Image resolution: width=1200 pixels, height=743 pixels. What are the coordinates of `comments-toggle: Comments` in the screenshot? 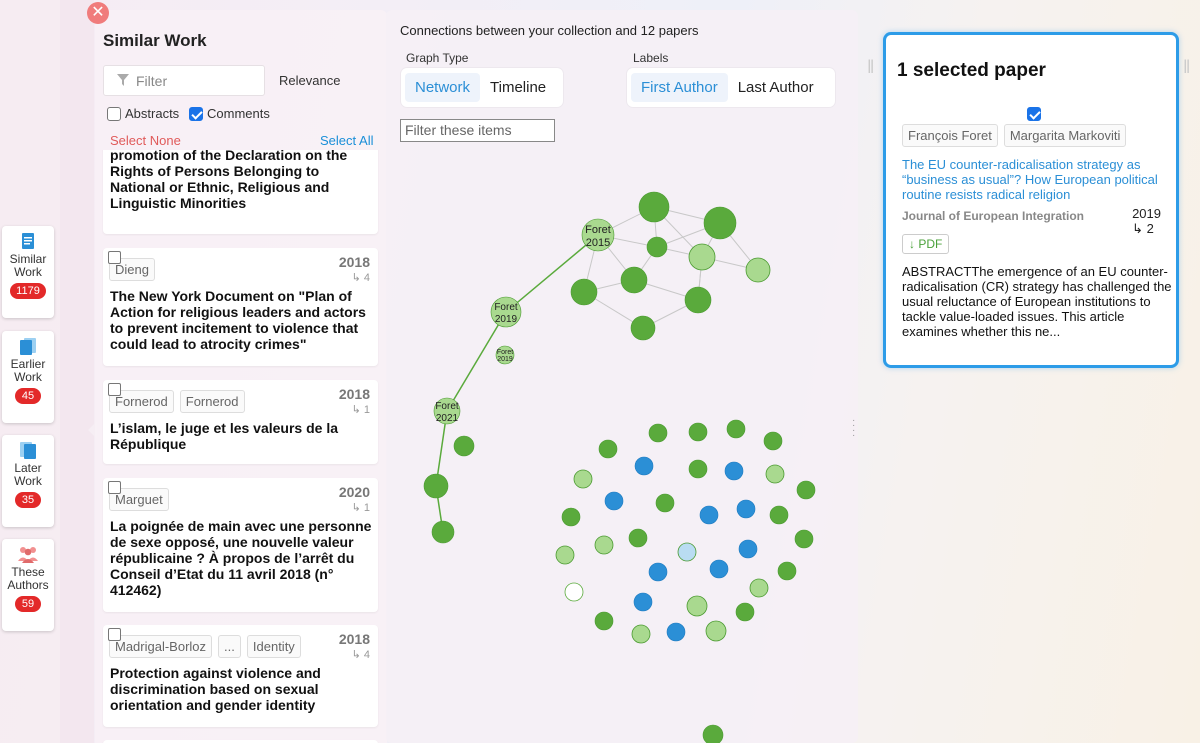 It's located at (229, 113).